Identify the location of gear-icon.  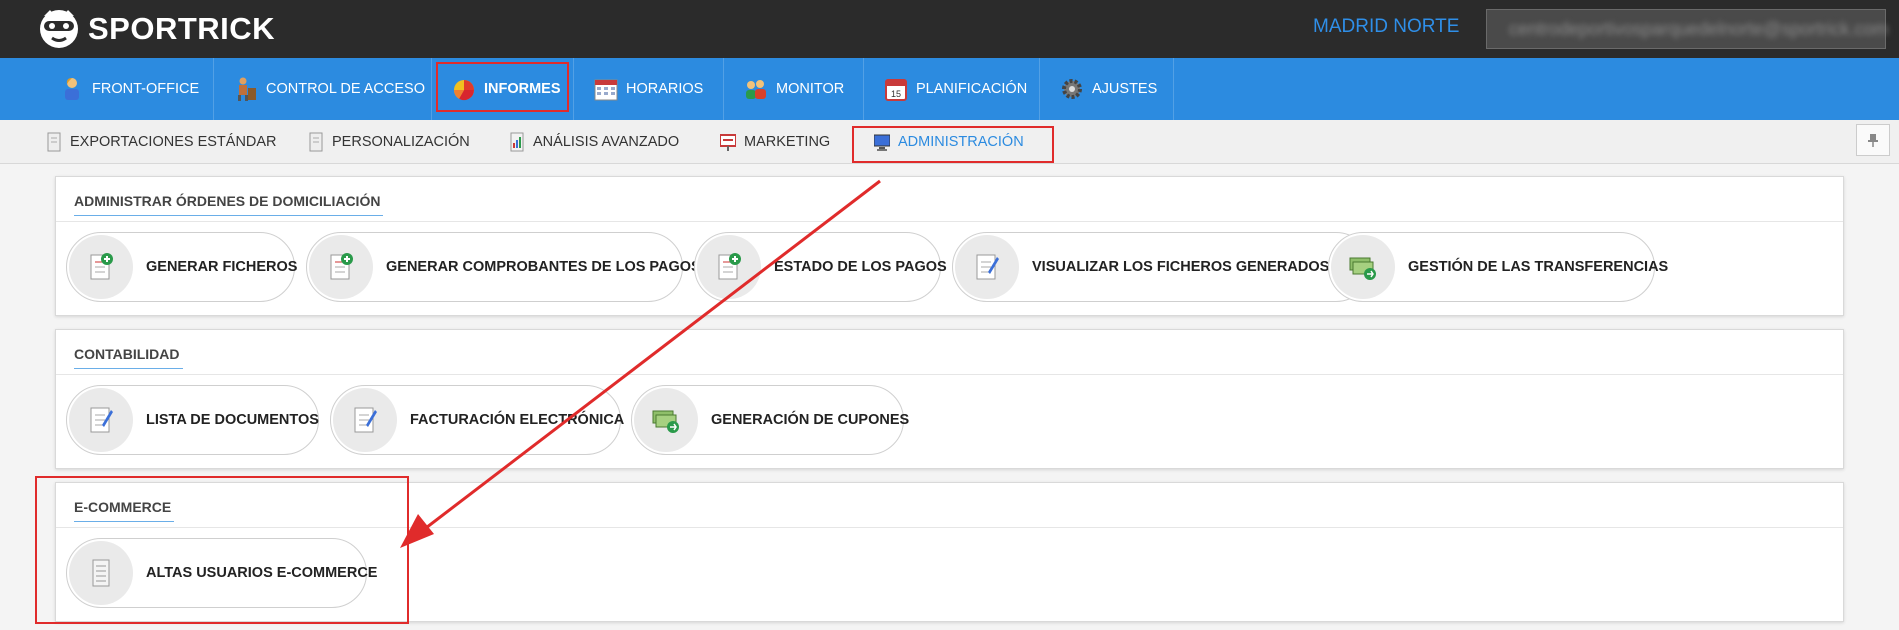
(1072, 89).